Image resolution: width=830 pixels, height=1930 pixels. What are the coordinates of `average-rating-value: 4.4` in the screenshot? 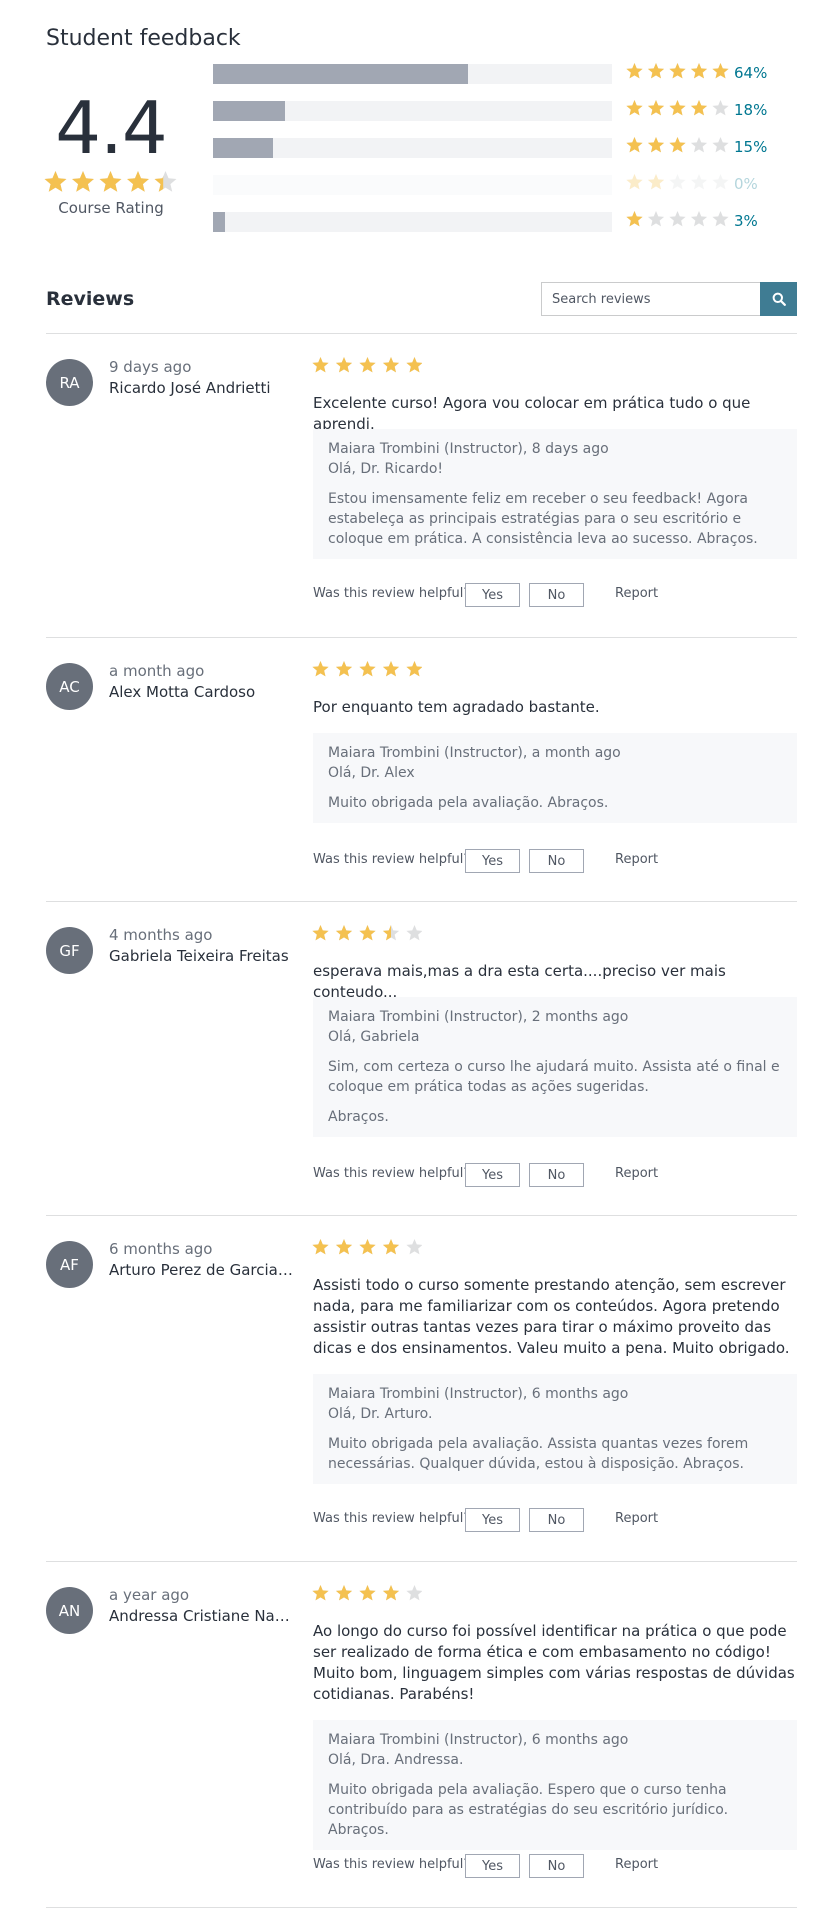 It's located at (111, 128).